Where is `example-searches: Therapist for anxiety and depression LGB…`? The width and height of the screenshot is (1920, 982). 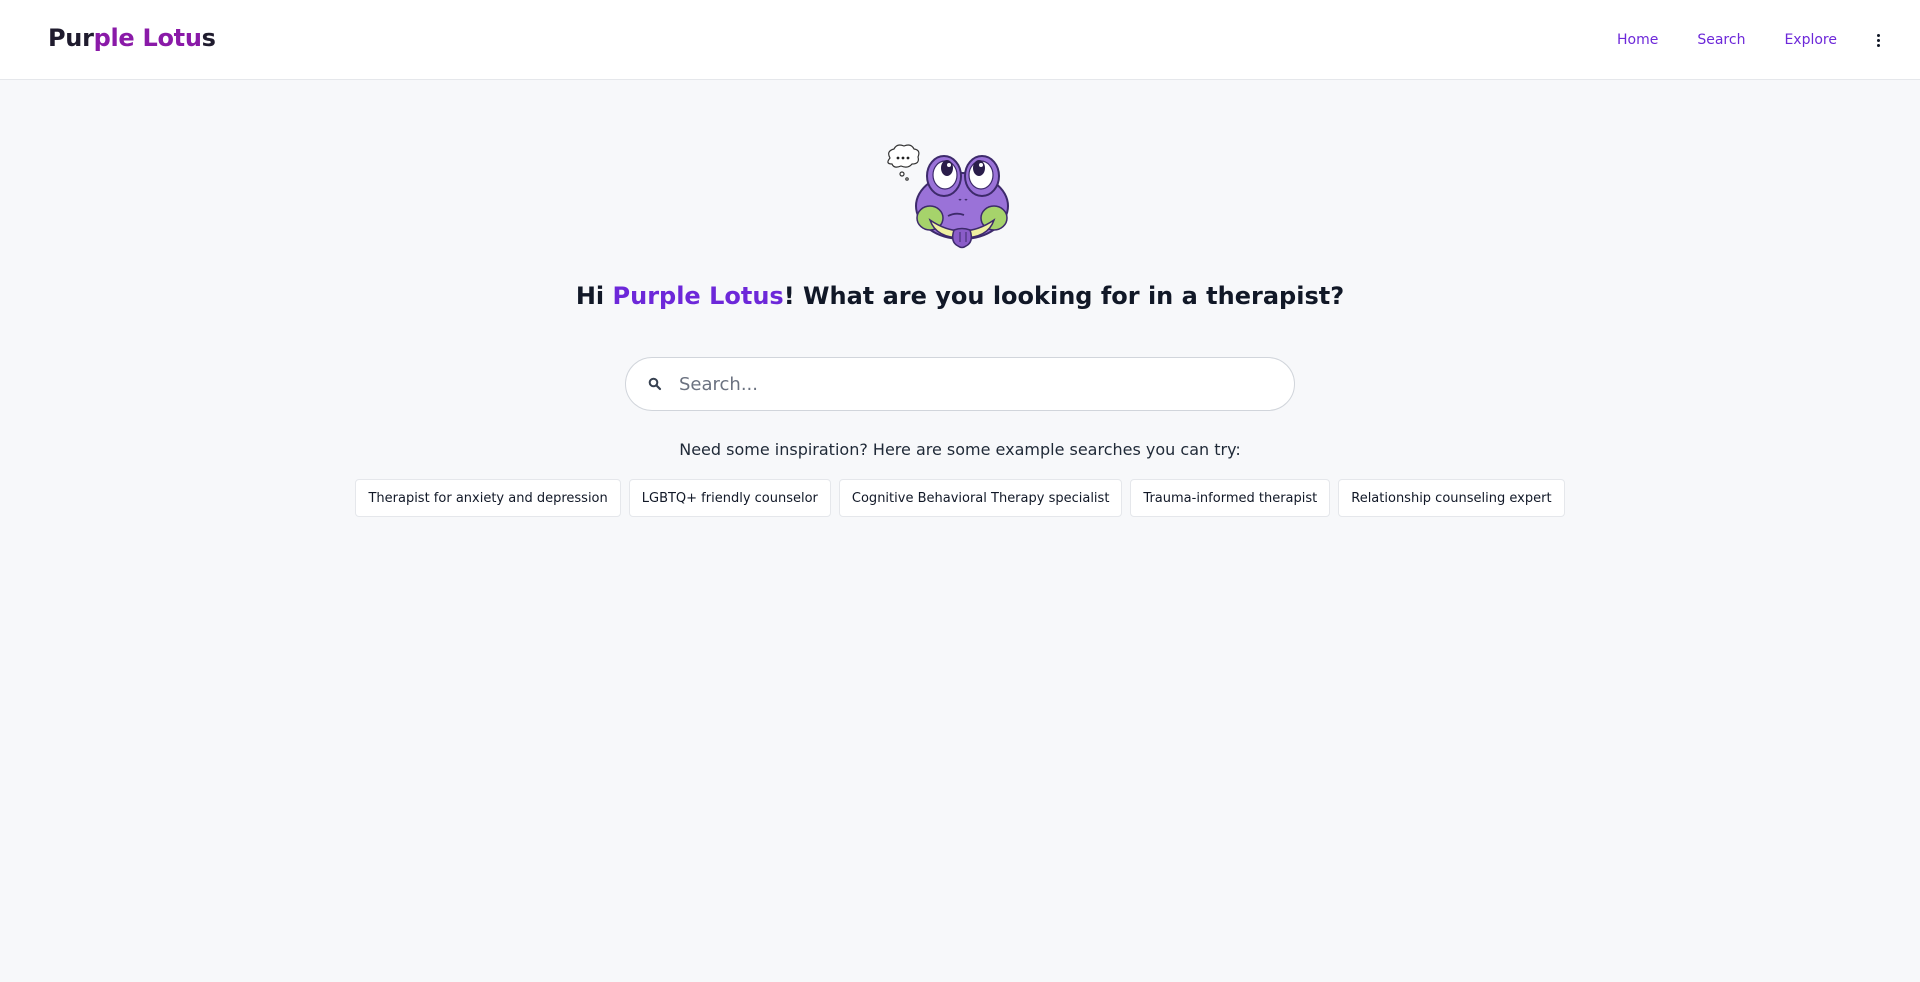 example-searches: Therapist for anxiety and depression LGB… is located at coordinates (960, 498).